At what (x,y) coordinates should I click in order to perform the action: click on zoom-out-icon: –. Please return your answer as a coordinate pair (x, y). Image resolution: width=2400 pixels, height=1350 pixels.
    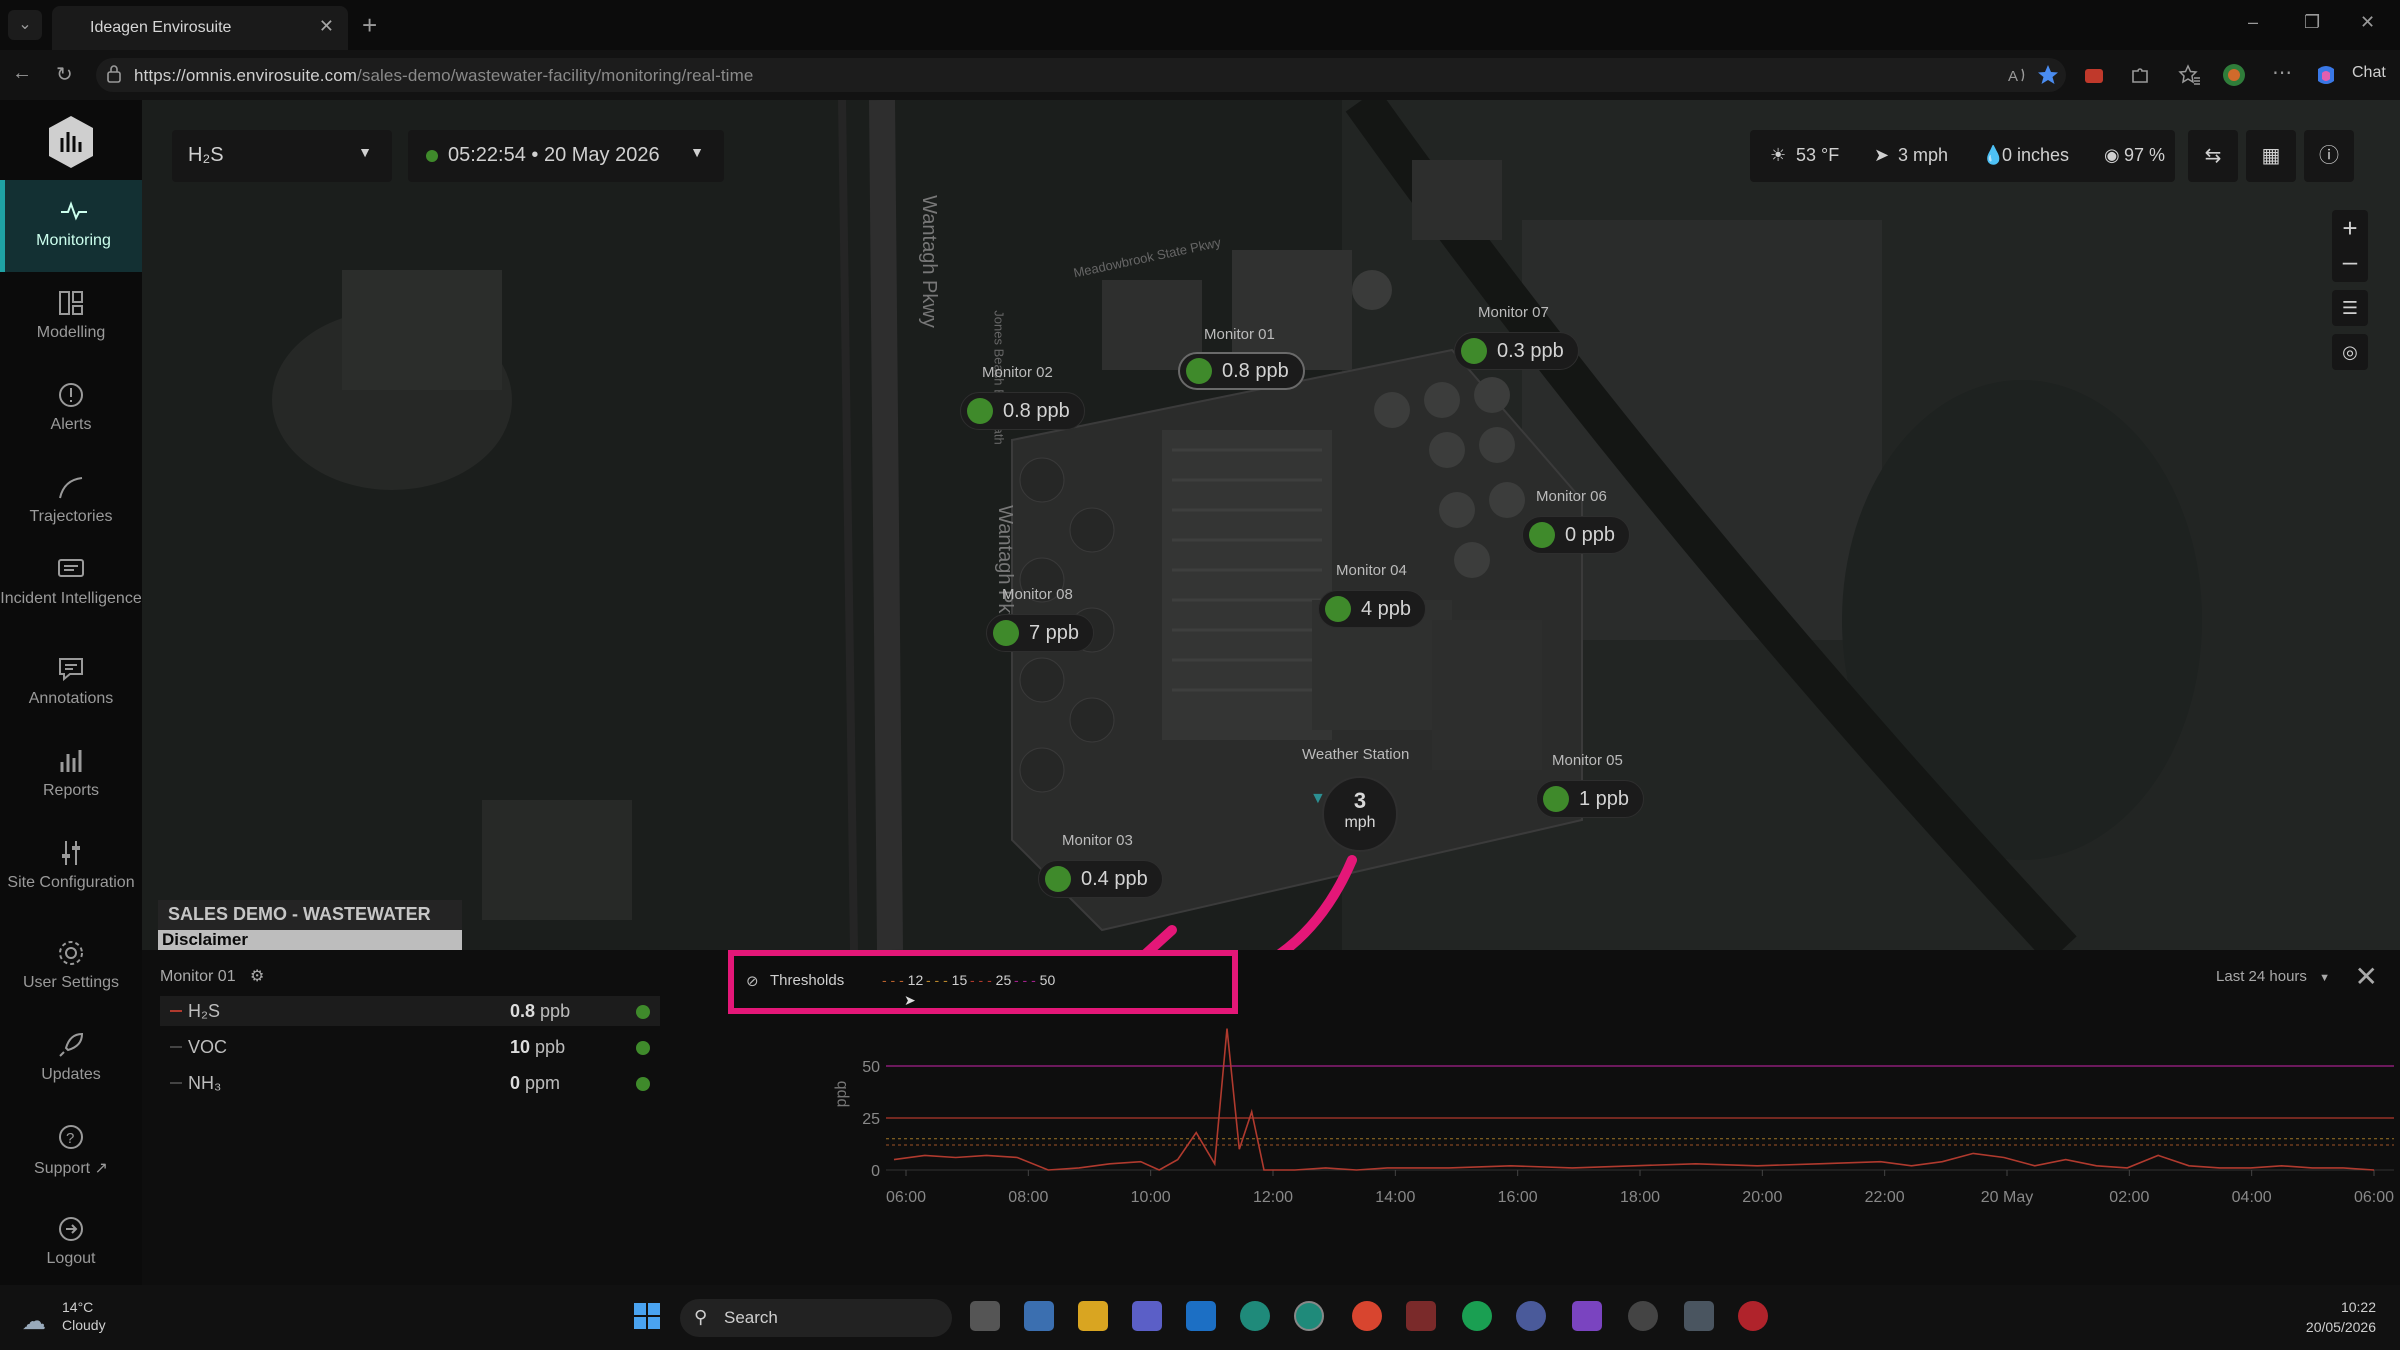
    Looking at the image, I should click on (2350, 264).